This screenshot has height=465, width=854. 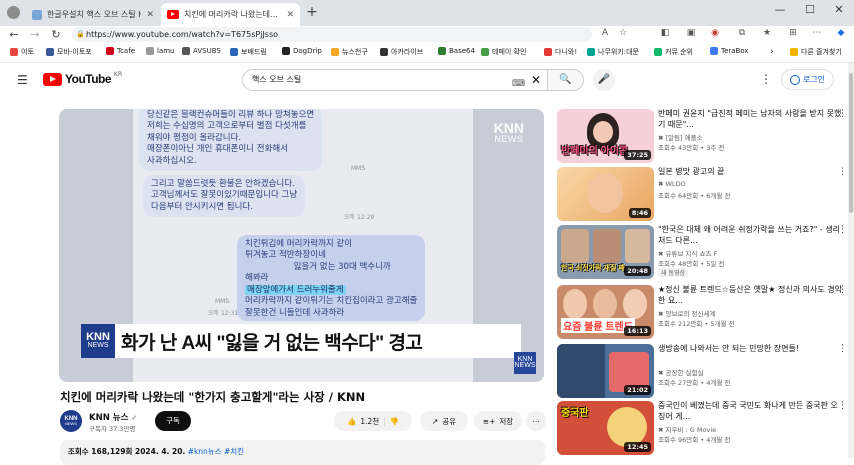 What do you see at coordinates (605, 252) in the screenshot?
I see `video-thumbnail: 한국 쇠젓가락 재질 째 20:48` at bounding box center [605, 252].